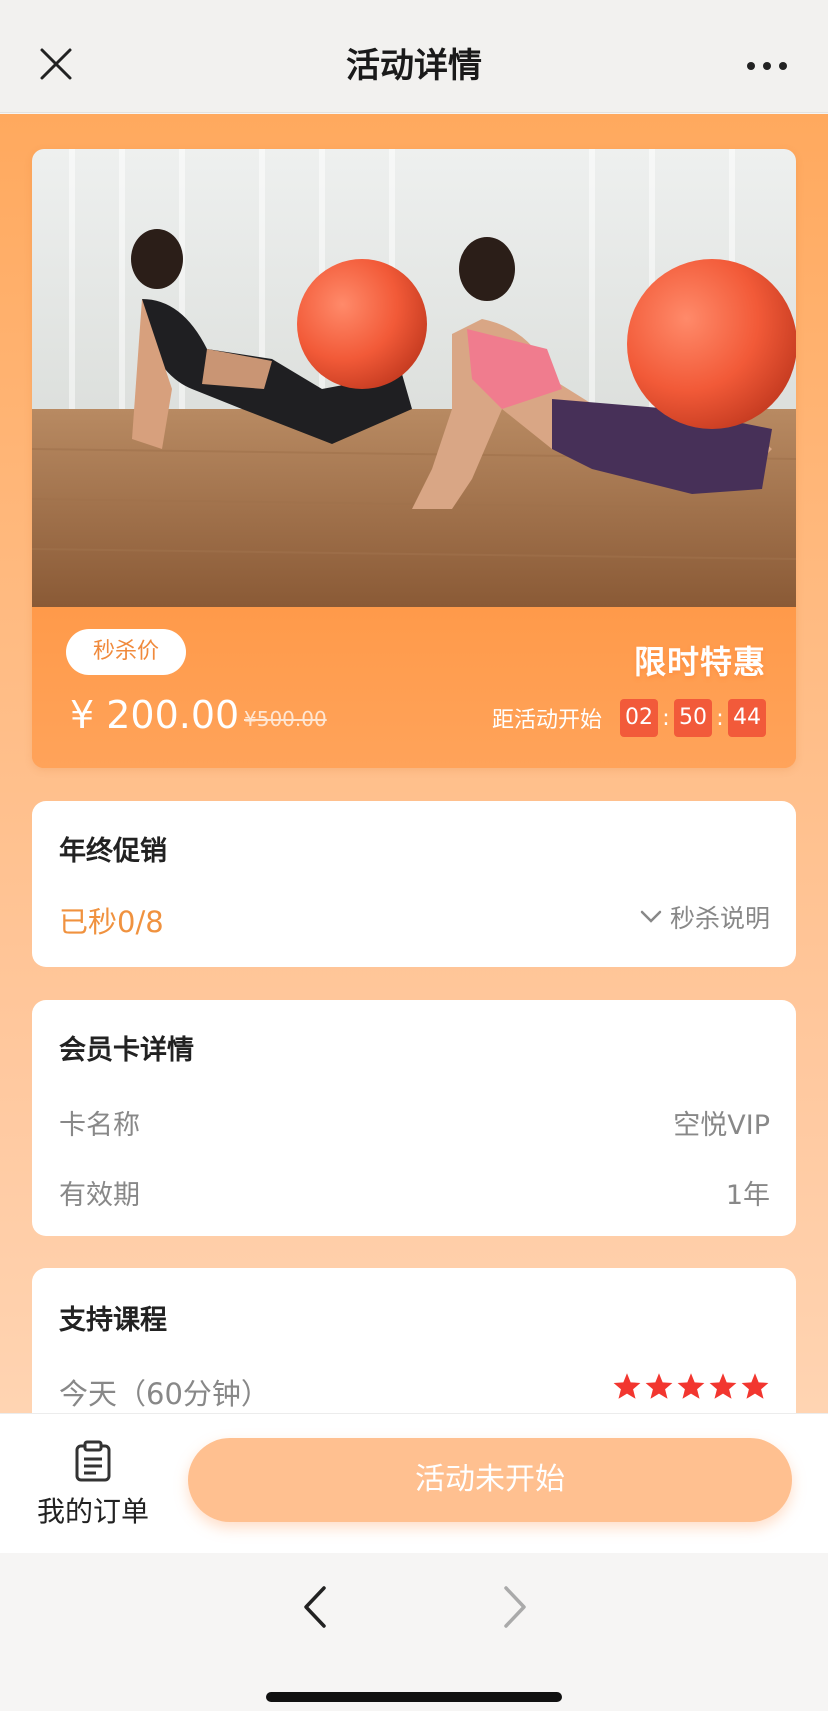 This screenshot has width=828, height=1711. What do you see at coordinates (126, 1050) in the screenshot?
I see `card-details-title: 会员卡详情` at bounding box center [126, 1050].